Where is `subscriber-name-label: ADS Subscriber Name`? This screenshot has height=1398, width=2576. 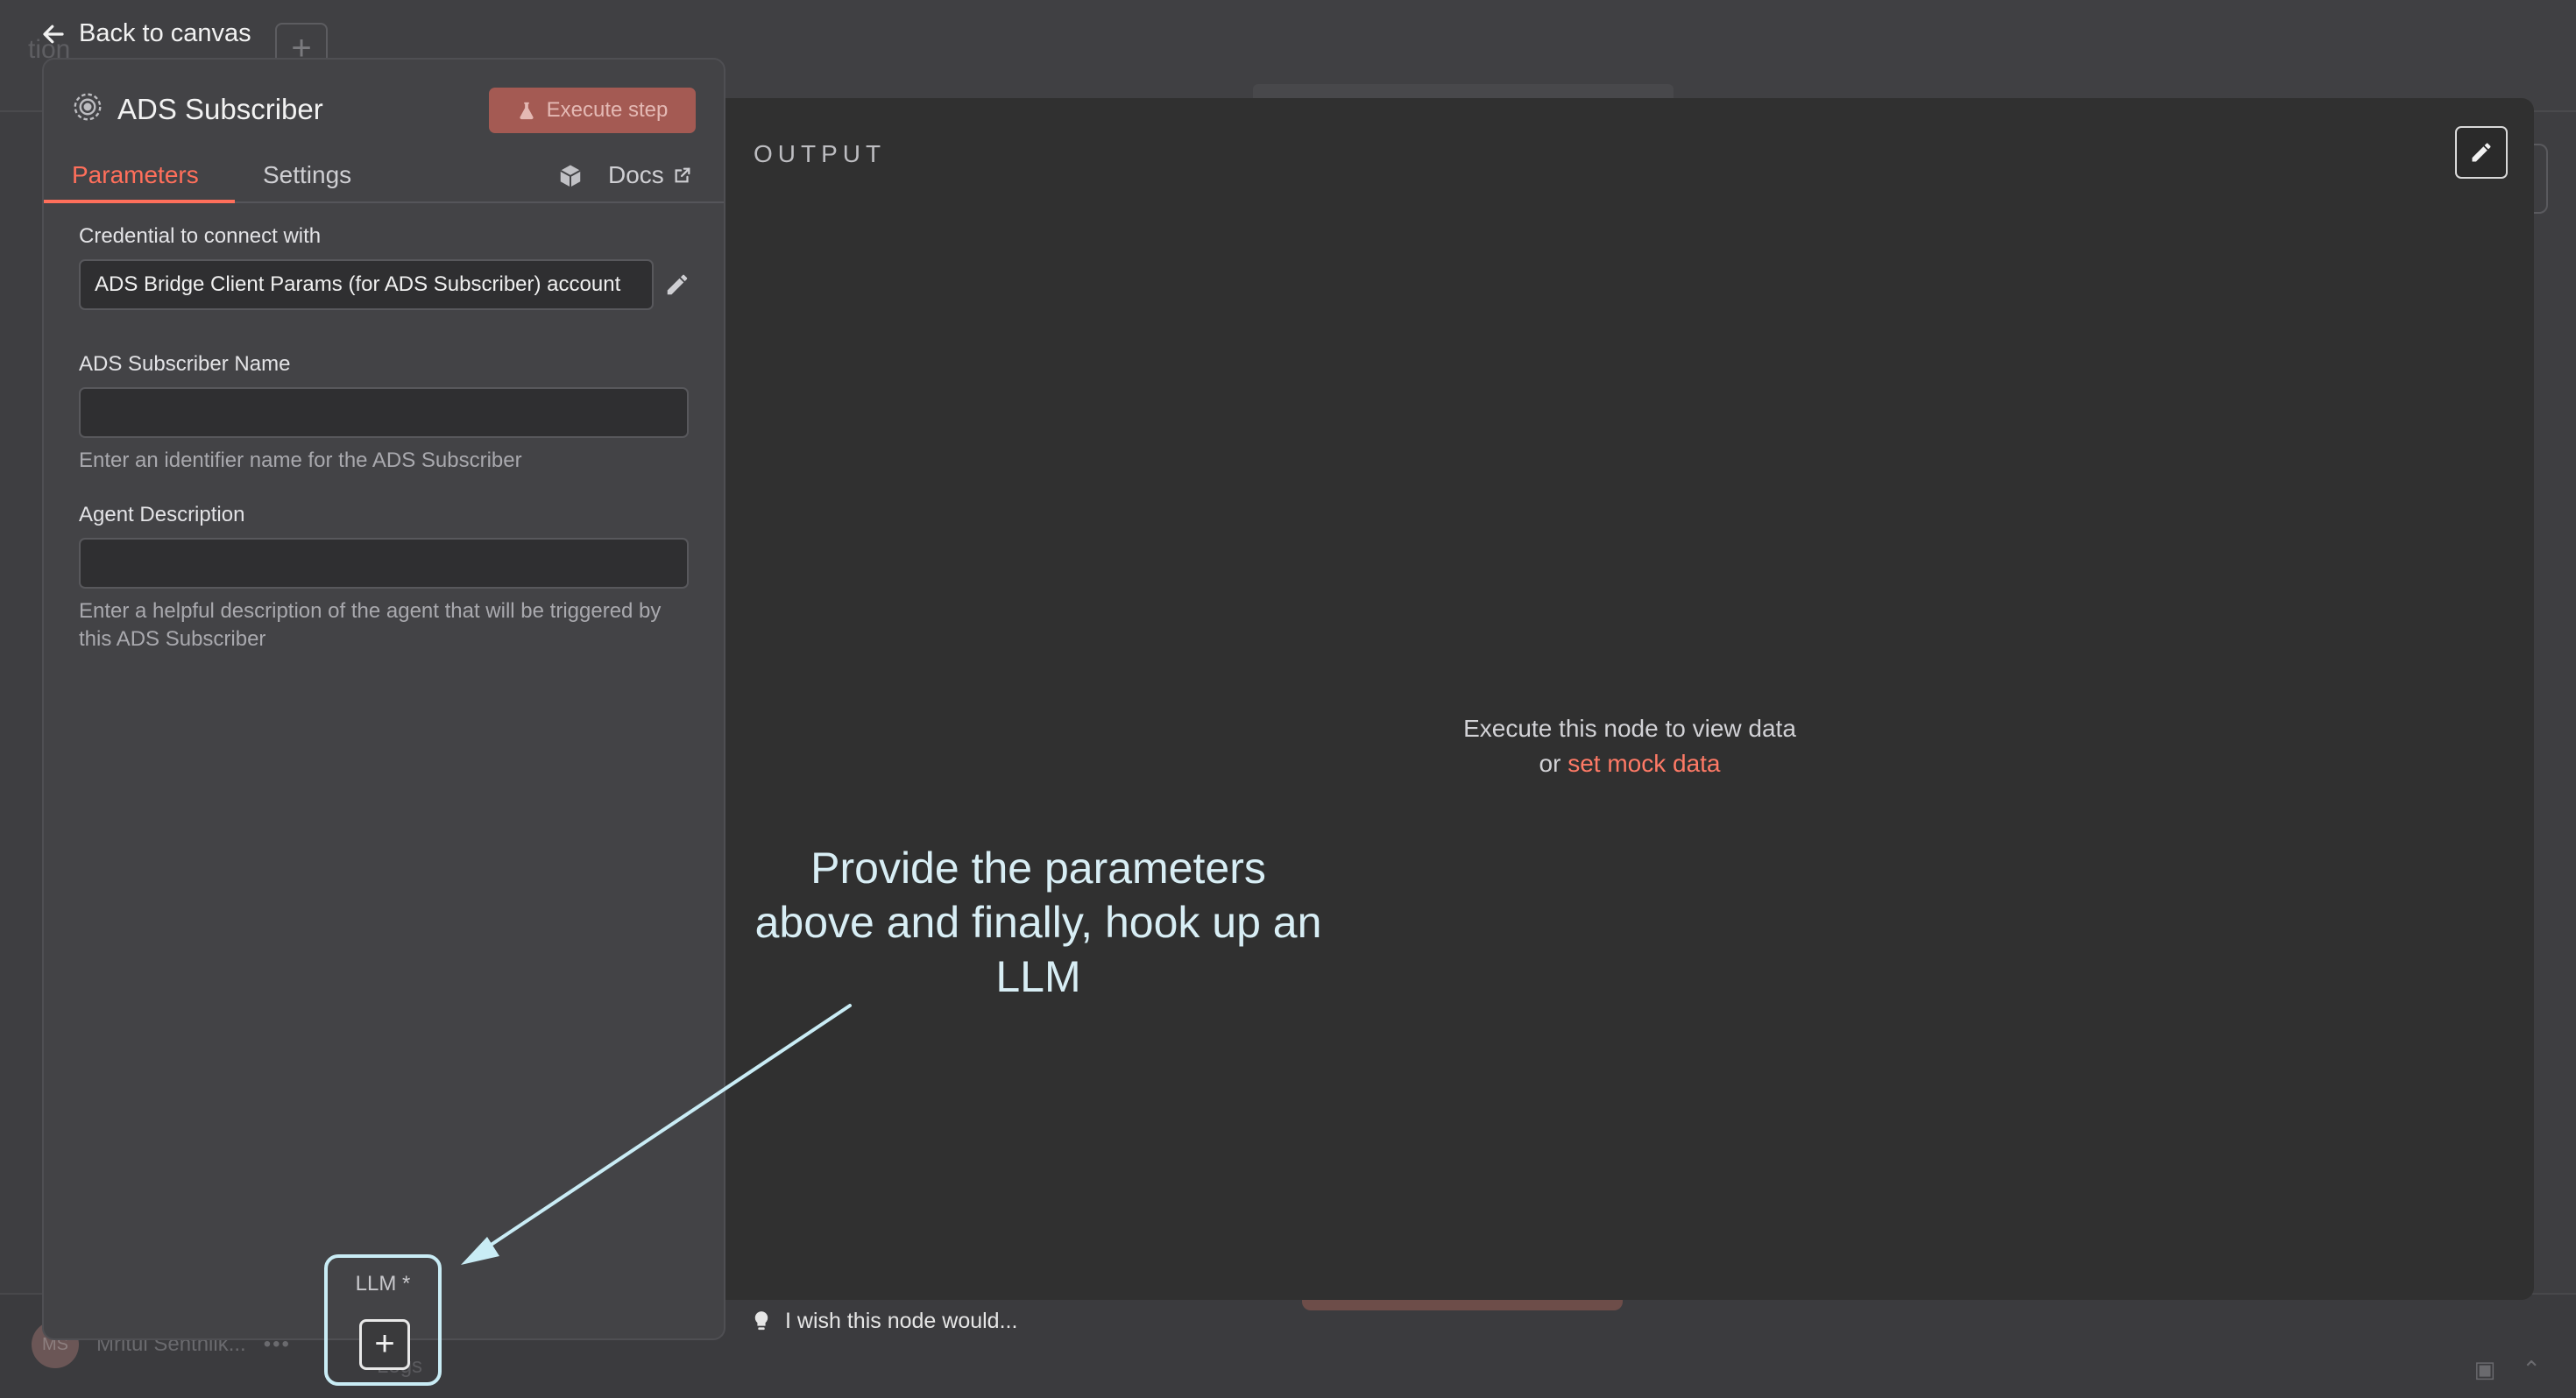 subscriber-name-label: ADS Subscriber Name is located at coordinates (185, 364).